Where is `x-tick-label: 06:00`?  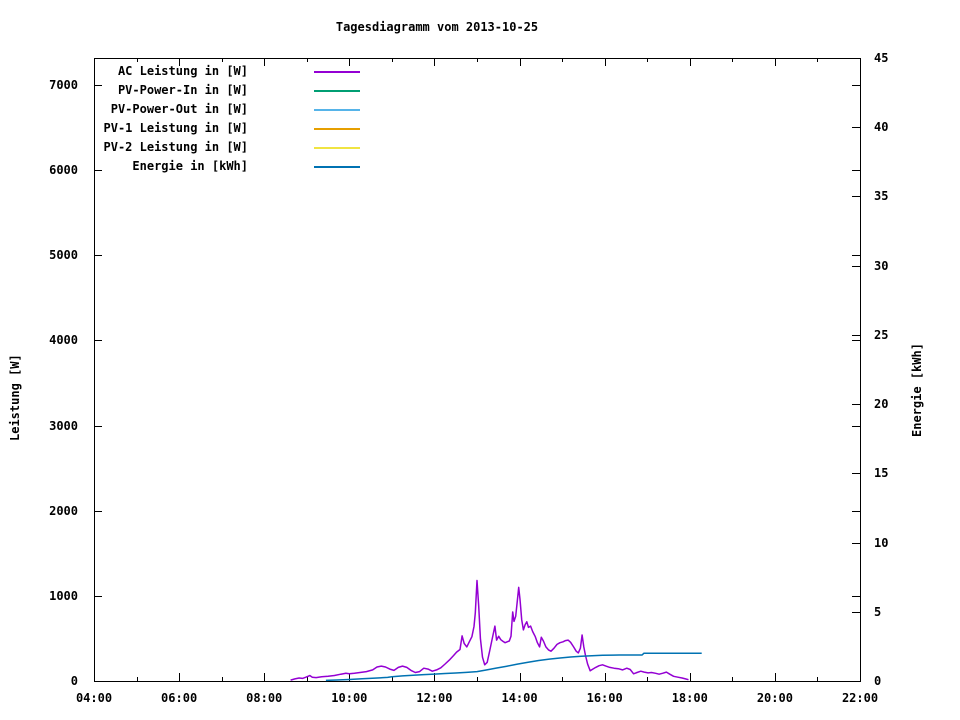
x-tick-label: 06:00 is located at coordinates (179, 698).